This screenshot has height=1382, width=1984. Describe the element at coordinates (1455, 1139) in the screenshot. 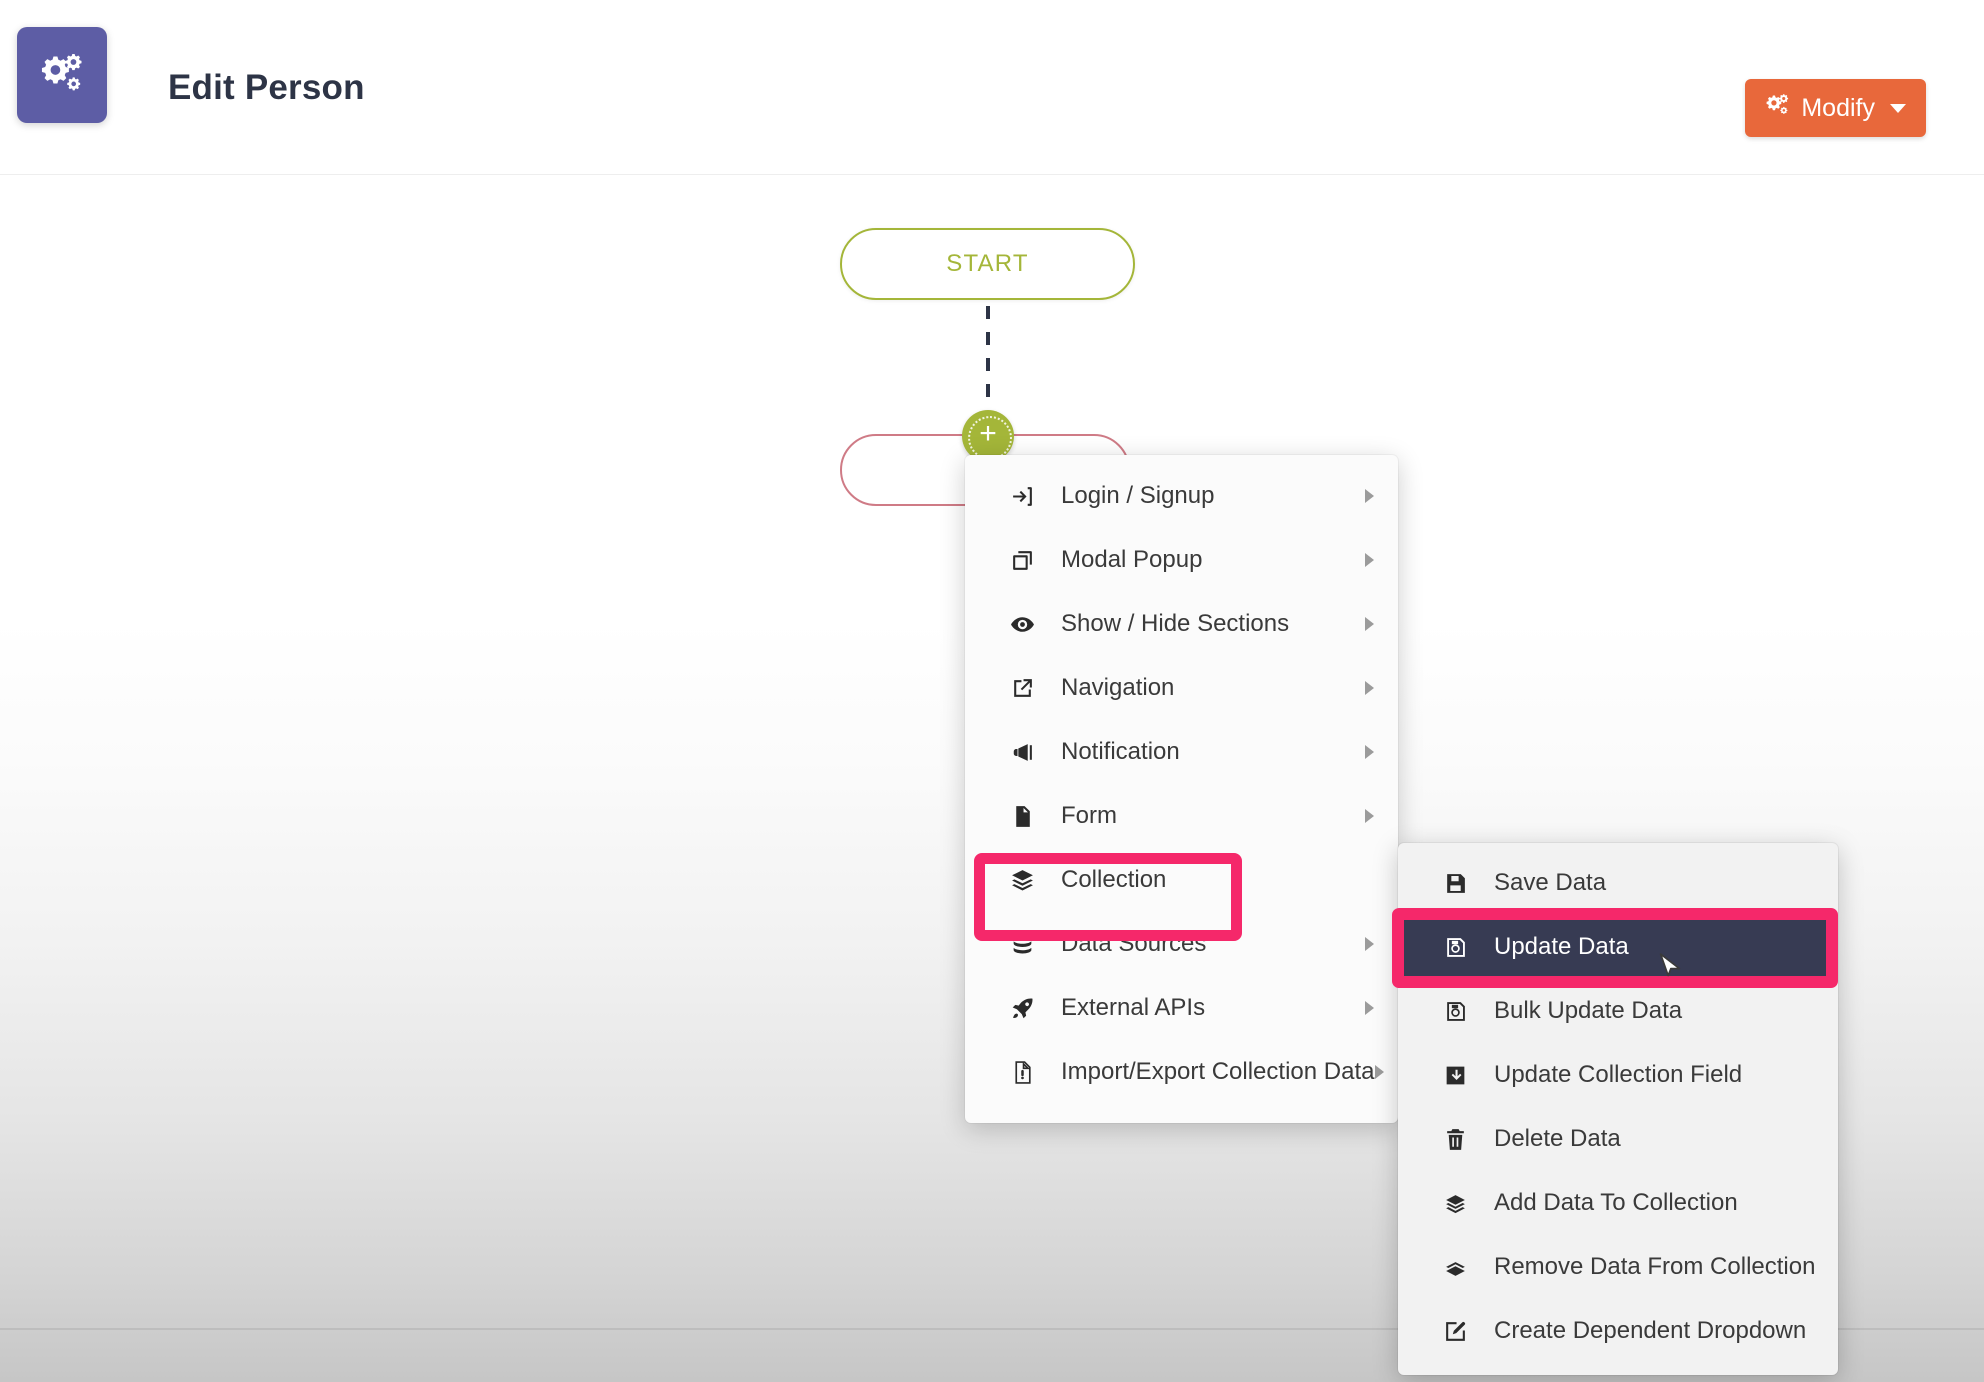

I see `trash-icon` at that location.